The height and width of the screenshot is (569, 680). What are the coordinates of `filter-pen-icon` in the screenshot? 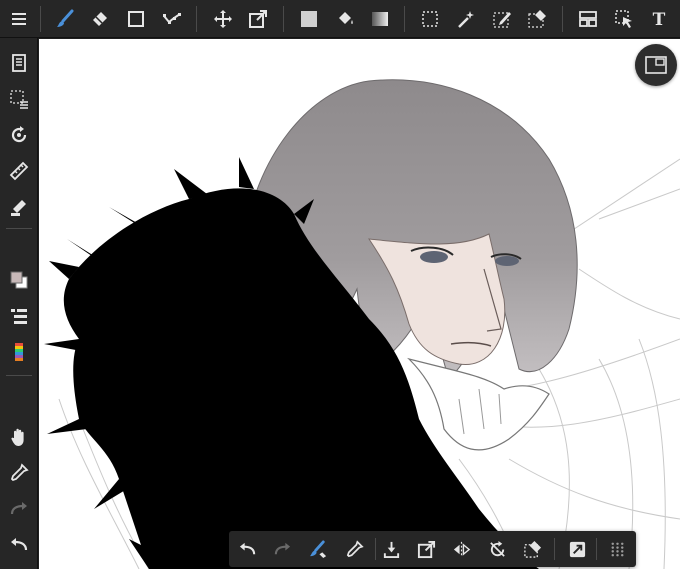 It's located at (19, 207).